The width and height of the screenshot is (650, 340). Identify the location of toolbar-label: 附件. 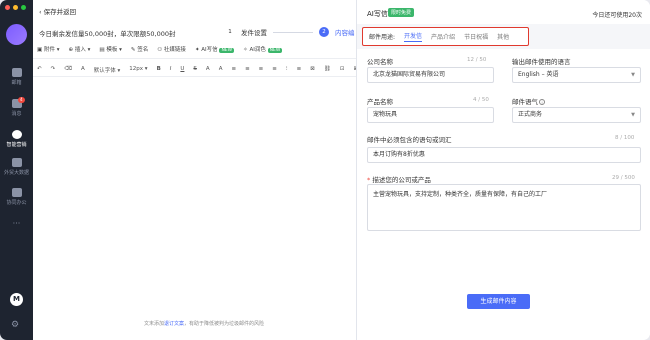
(49, 50).